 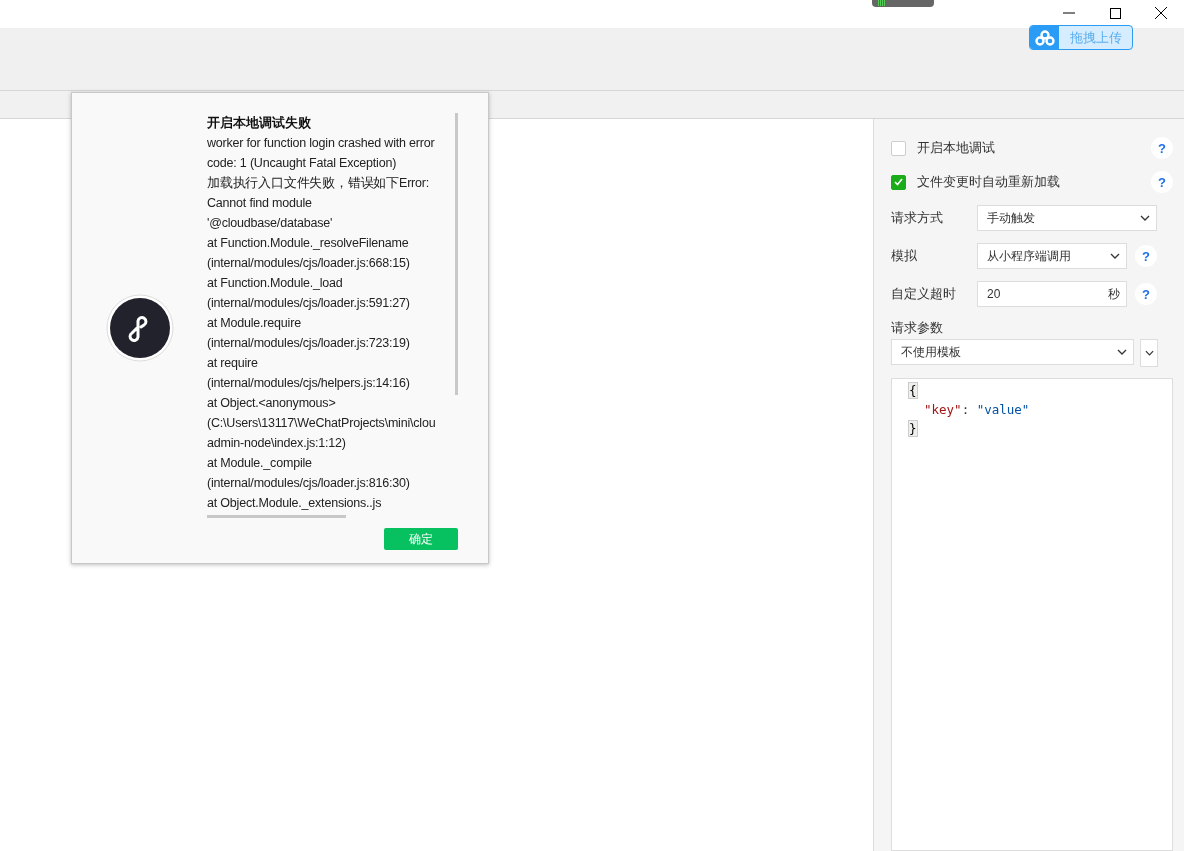 I want to click on error-line: (internal/modules/cjs/loader.js:668:15), so click(x=309, y=263).